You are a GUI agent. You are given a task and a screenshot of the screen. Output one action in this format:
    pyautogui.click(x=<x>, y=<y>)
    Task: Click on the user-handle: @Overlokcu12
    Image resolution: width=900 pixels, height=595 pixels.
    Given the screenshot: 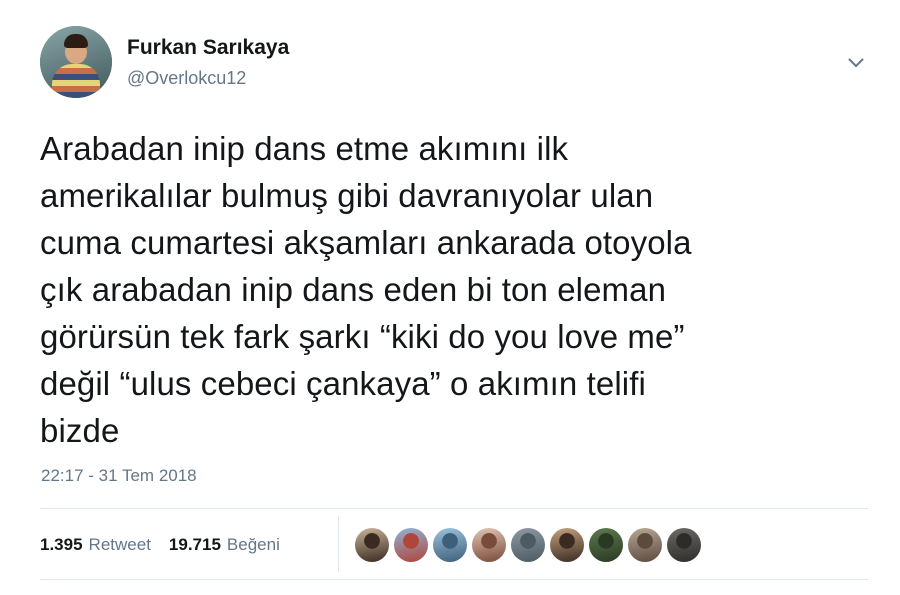 What is the action you would take?
    pyautogui.click(x=186, y=78)
    